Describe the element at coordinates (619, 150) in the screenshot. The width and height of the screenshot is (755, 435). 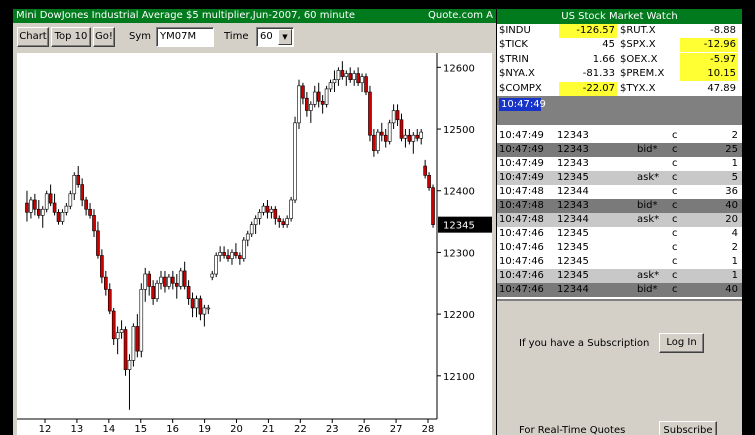
I see `tape-row: 10:47:49 12343 bid* c 25` at that location.